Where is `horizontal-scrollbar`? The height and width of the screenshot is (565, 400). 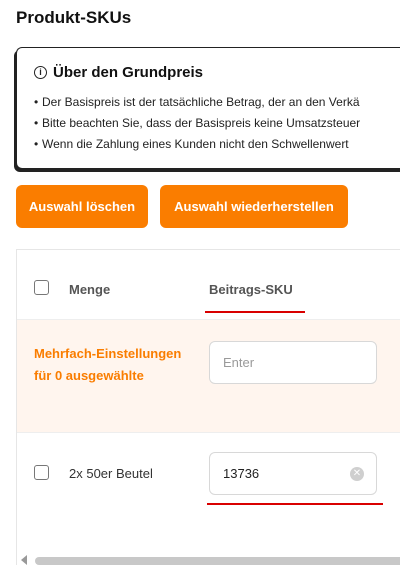
horizontal-scrollbar is located at coordinates (208, 560).